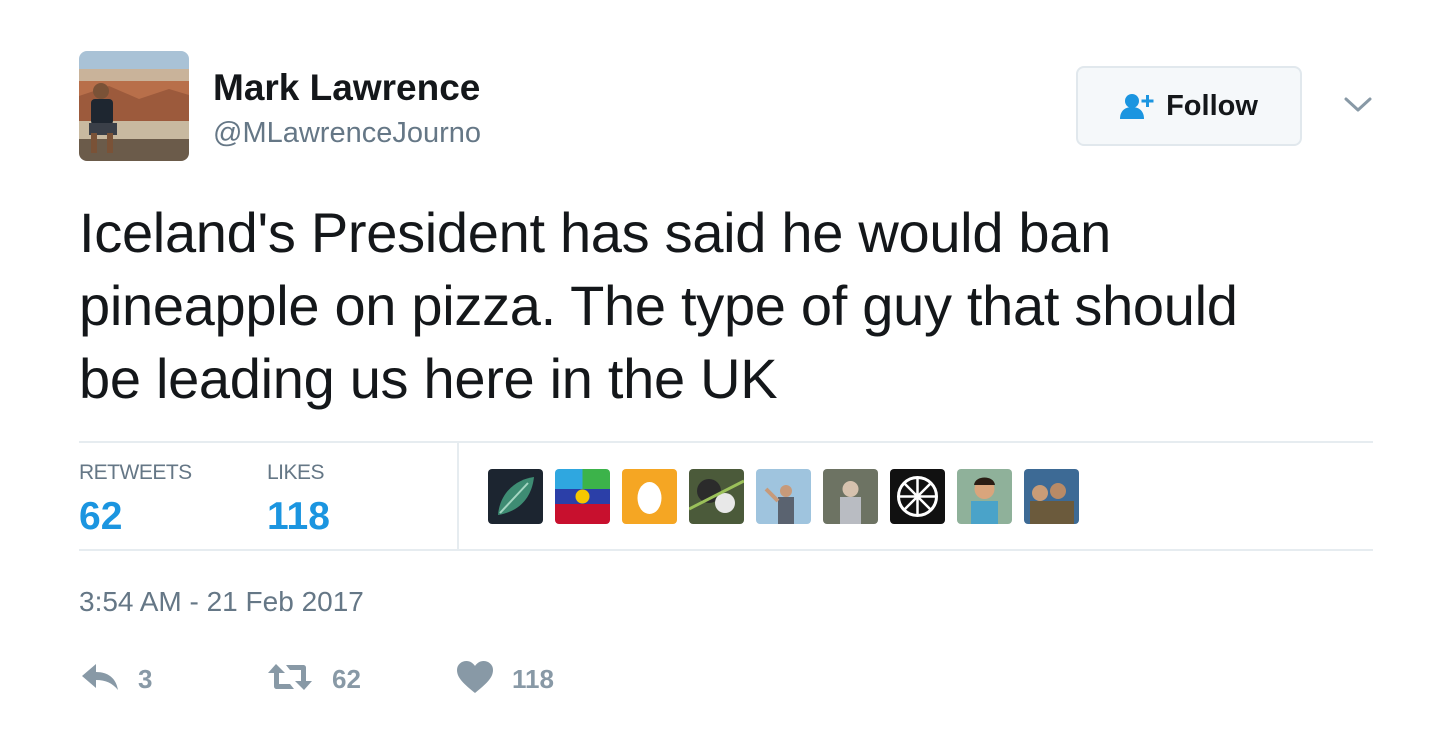 Image resolution: width=1440 pixels, height=742 pixels. I want to click on like-count: 118, so click(533, 678).